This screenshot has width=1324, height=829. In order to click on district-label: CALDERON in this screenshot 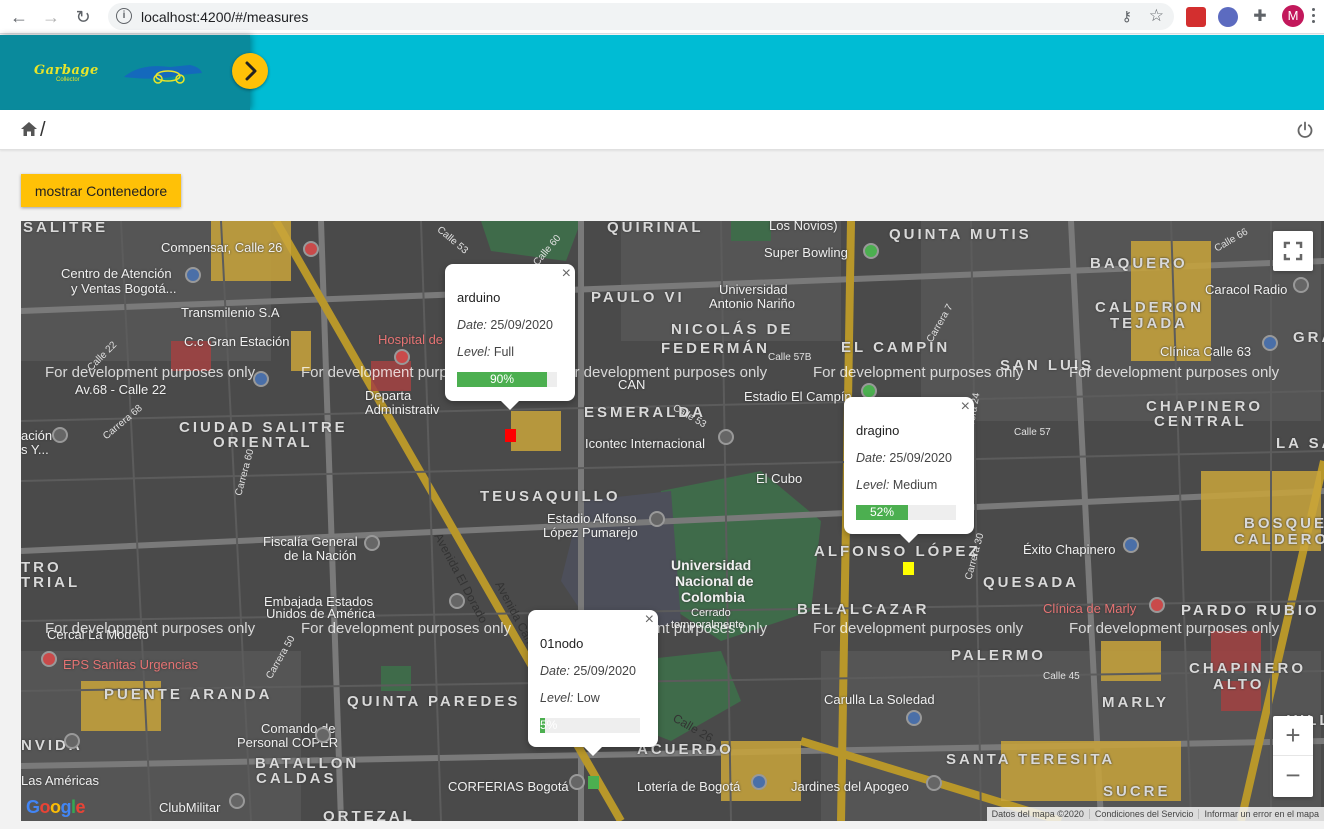, I will do `click(1149, 307)`.